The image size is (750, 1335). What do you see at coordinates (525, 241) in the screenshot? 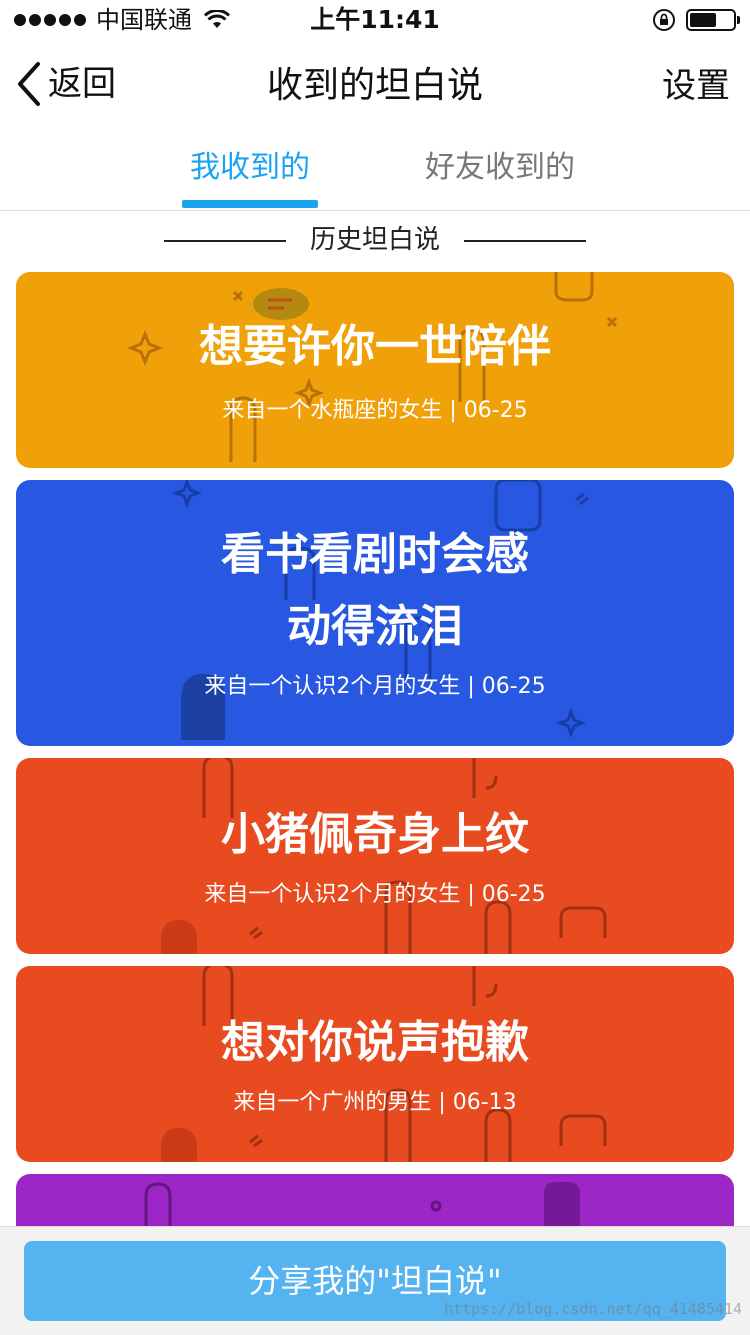
I see `divider-right` at bounding box center [525, 241].